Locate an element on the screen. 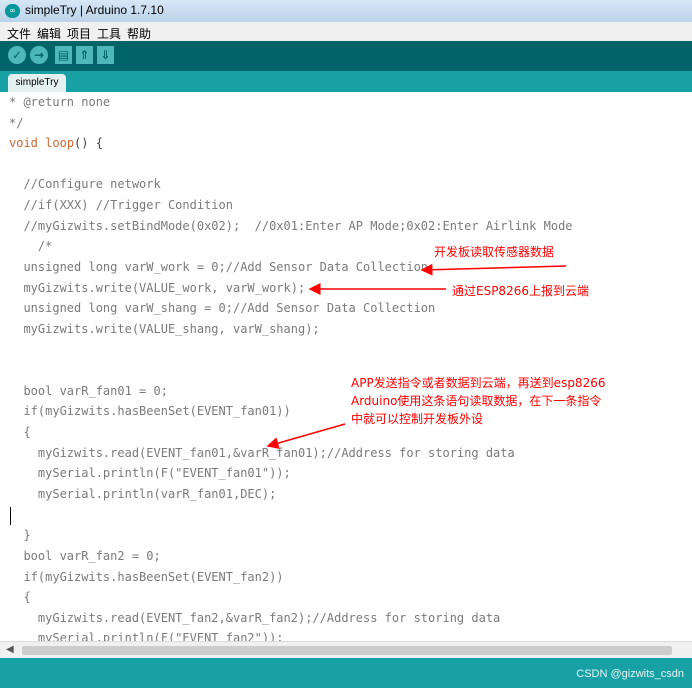  arrow-sensor is located at coordinates (493, 269).